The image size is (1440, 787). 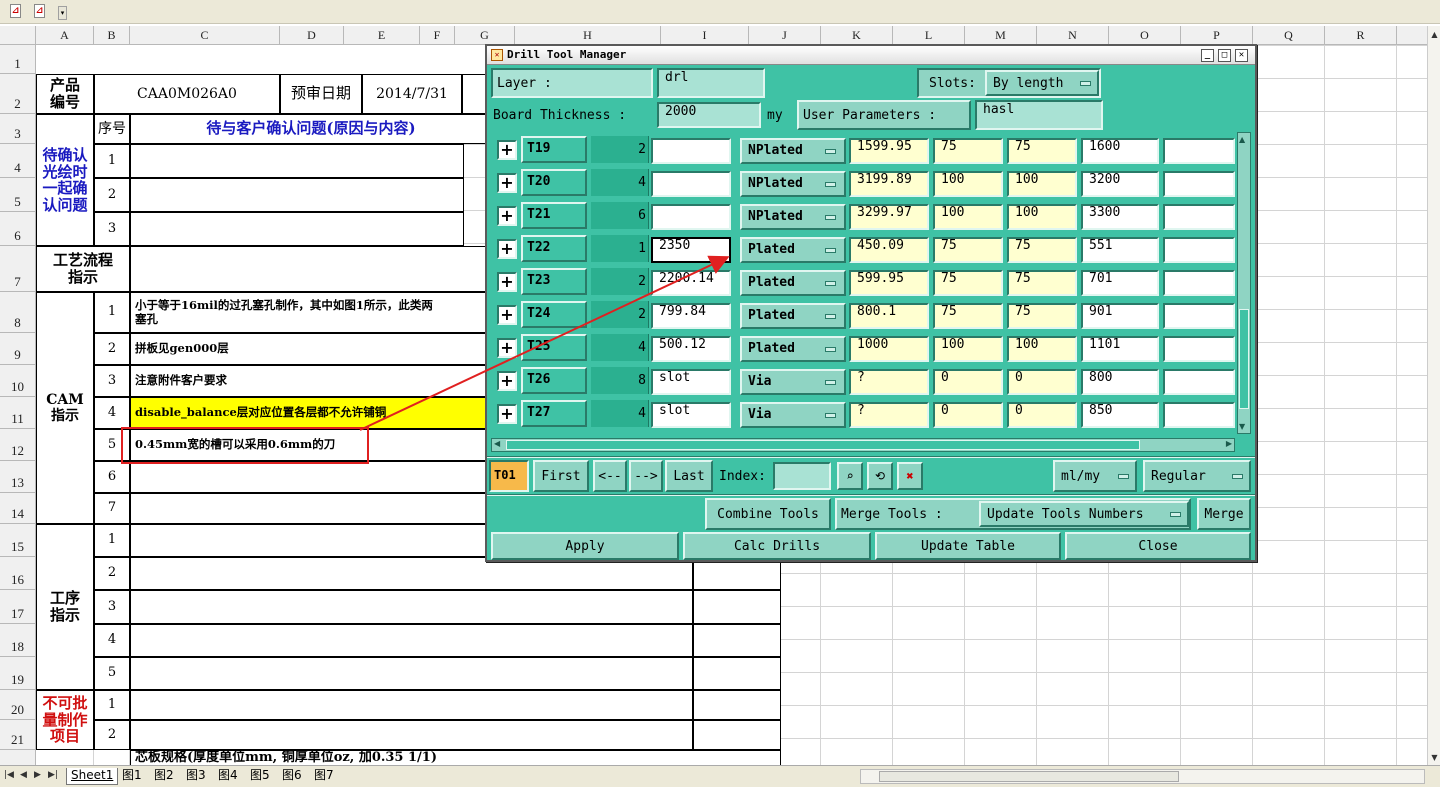 I want to click on no-batch-note, so click(x=737, y=705).